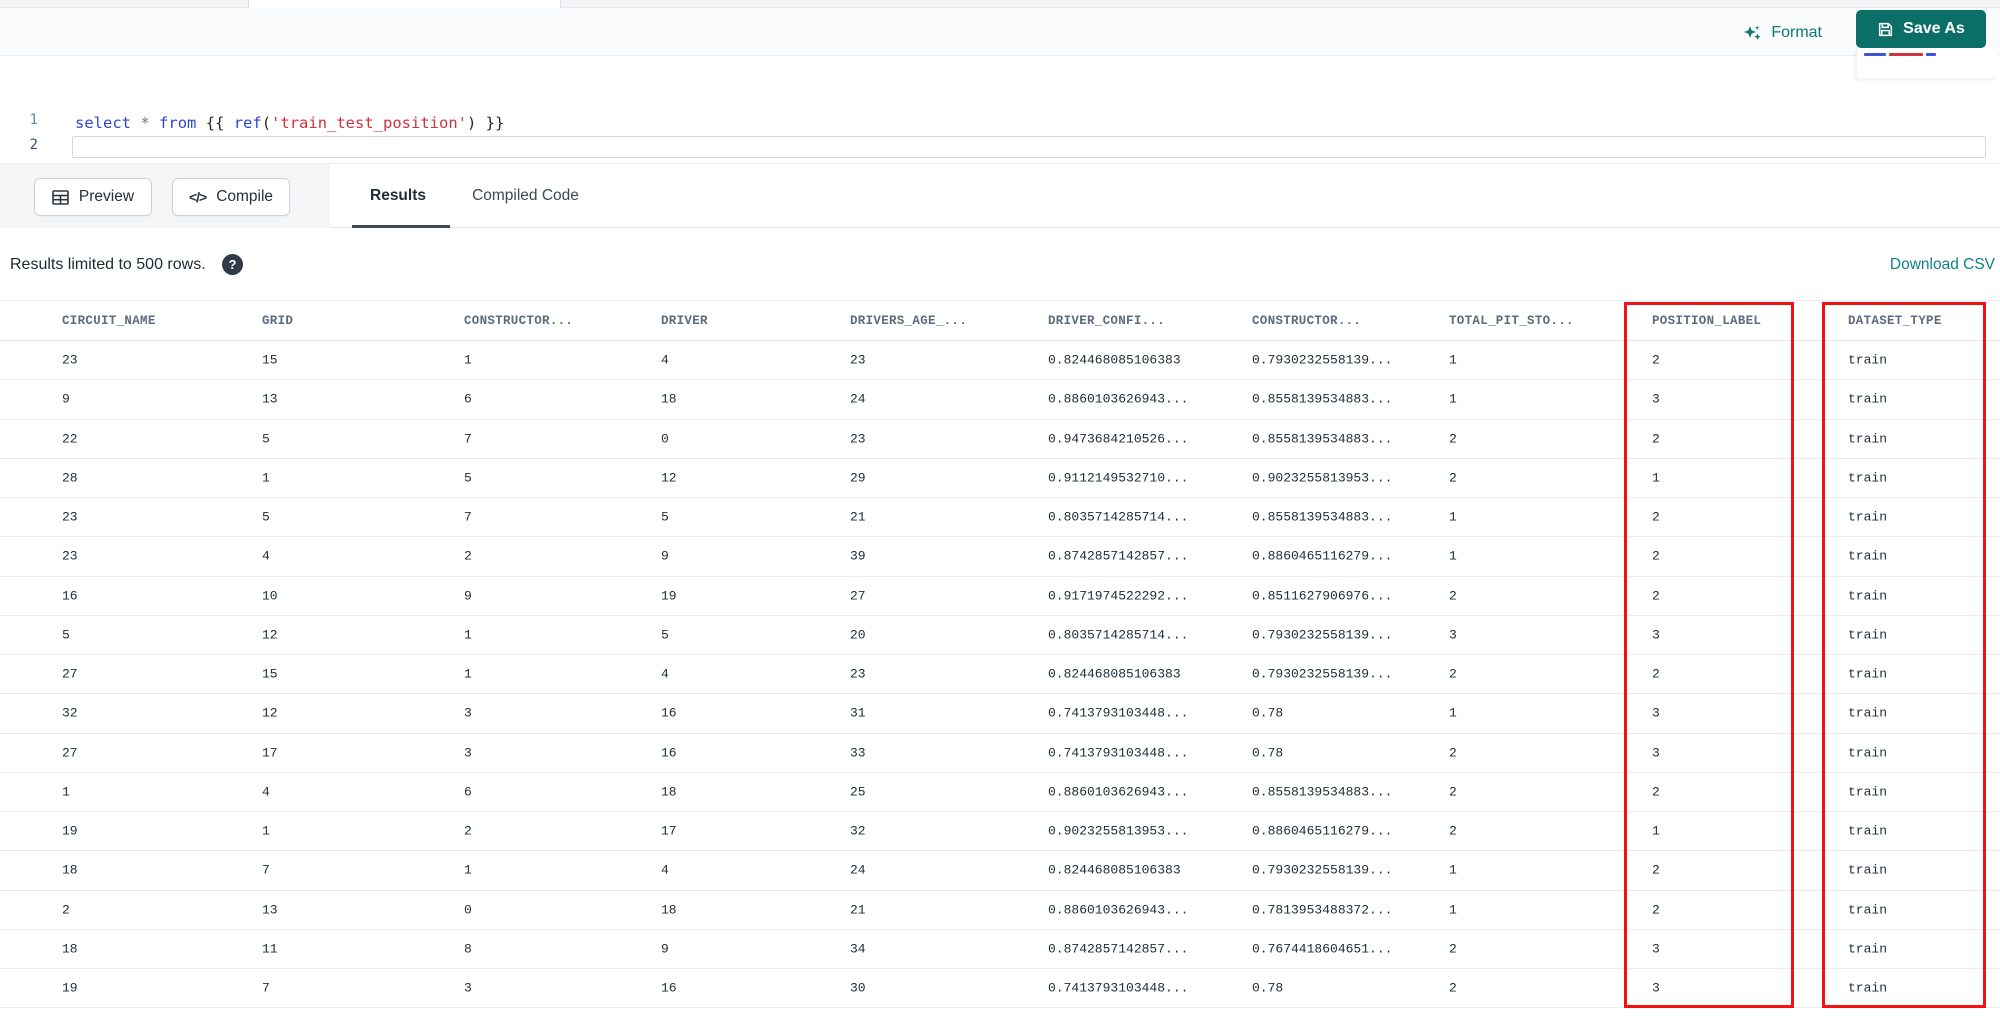 Image resolution: width=2000 pixels, height=1020 pixels. I want to click on preview-button: Preview, so click(93, 197).